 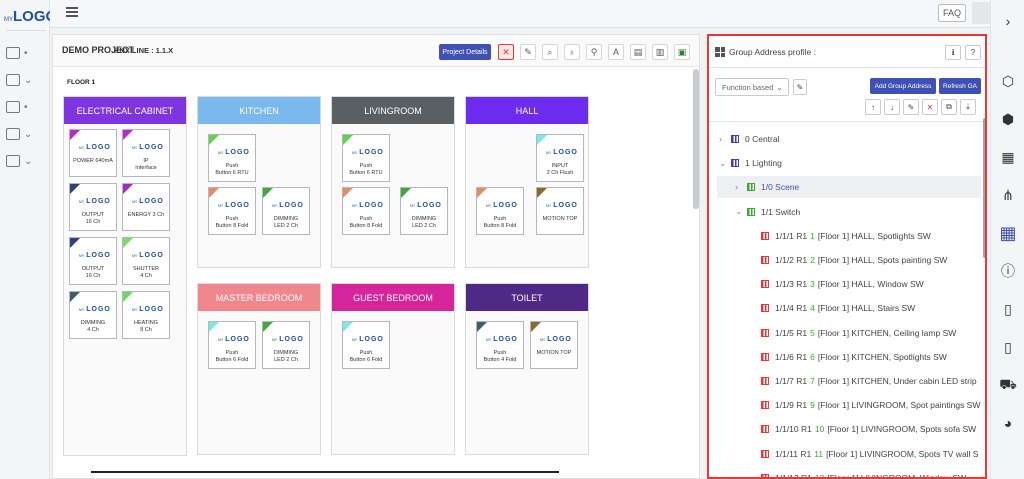 What do you see at coordinates (1008, 119) in the screenshot?
I see `cubes-icon: ⬢` at bounding box center [1008, 119].